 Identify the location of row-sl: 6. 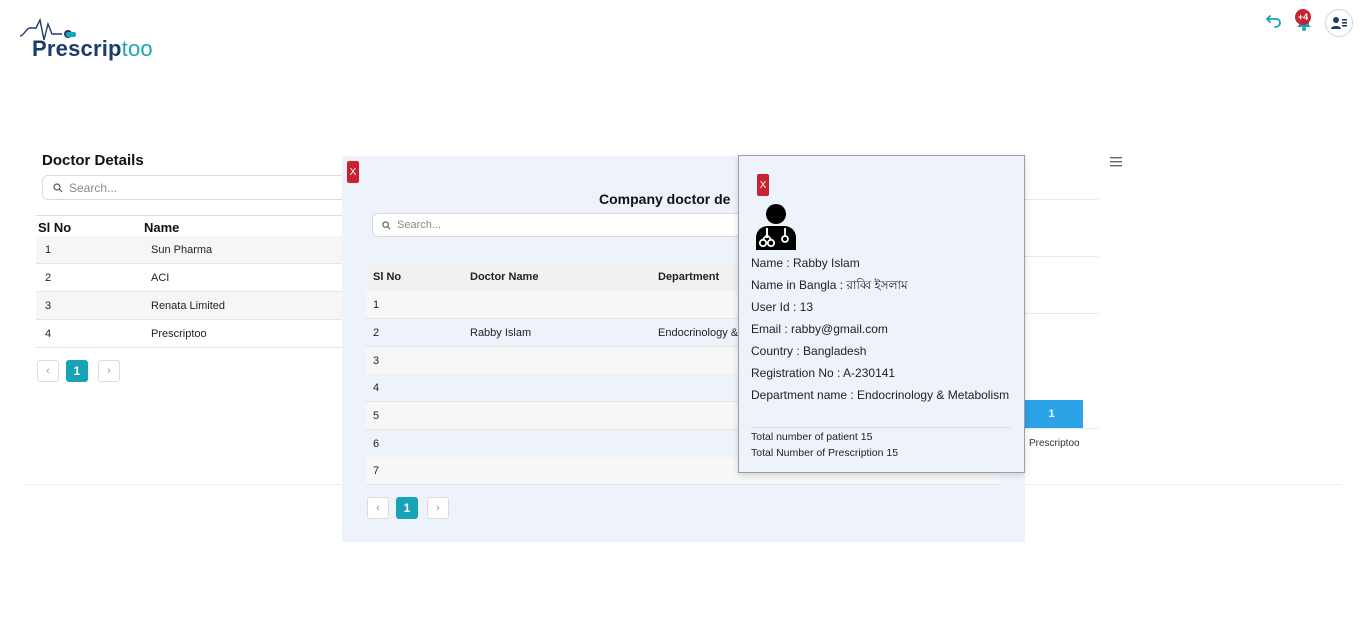
(376, 443).